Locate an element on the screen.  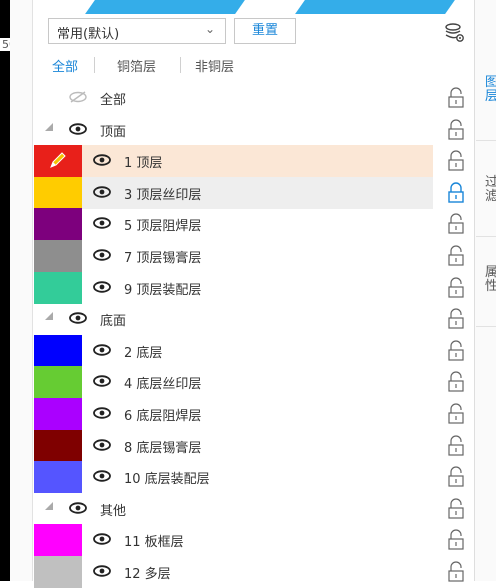
lock-icon is located at coordinates (456, 193).